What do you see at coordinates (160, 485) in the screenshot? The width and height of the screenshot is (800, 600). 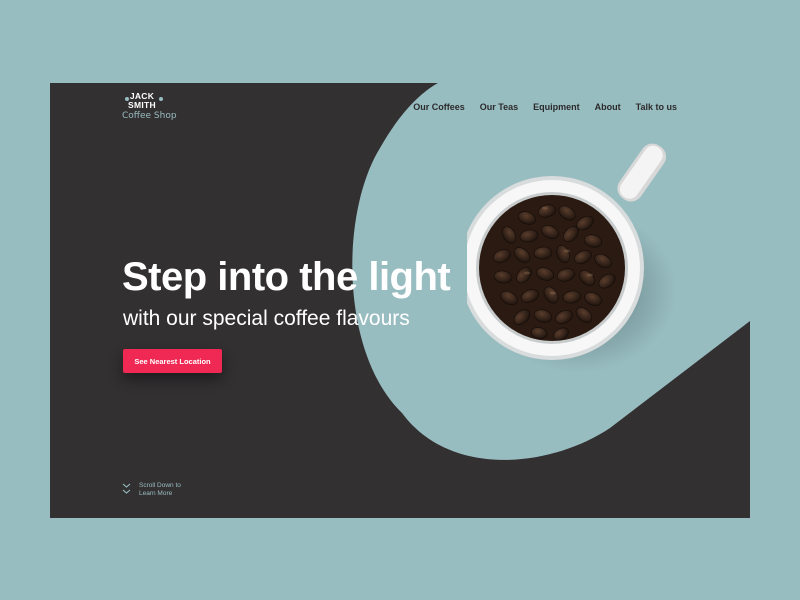 I see `scroll-hint-line1: Scroll Down to` at bounding box center [160, 485].